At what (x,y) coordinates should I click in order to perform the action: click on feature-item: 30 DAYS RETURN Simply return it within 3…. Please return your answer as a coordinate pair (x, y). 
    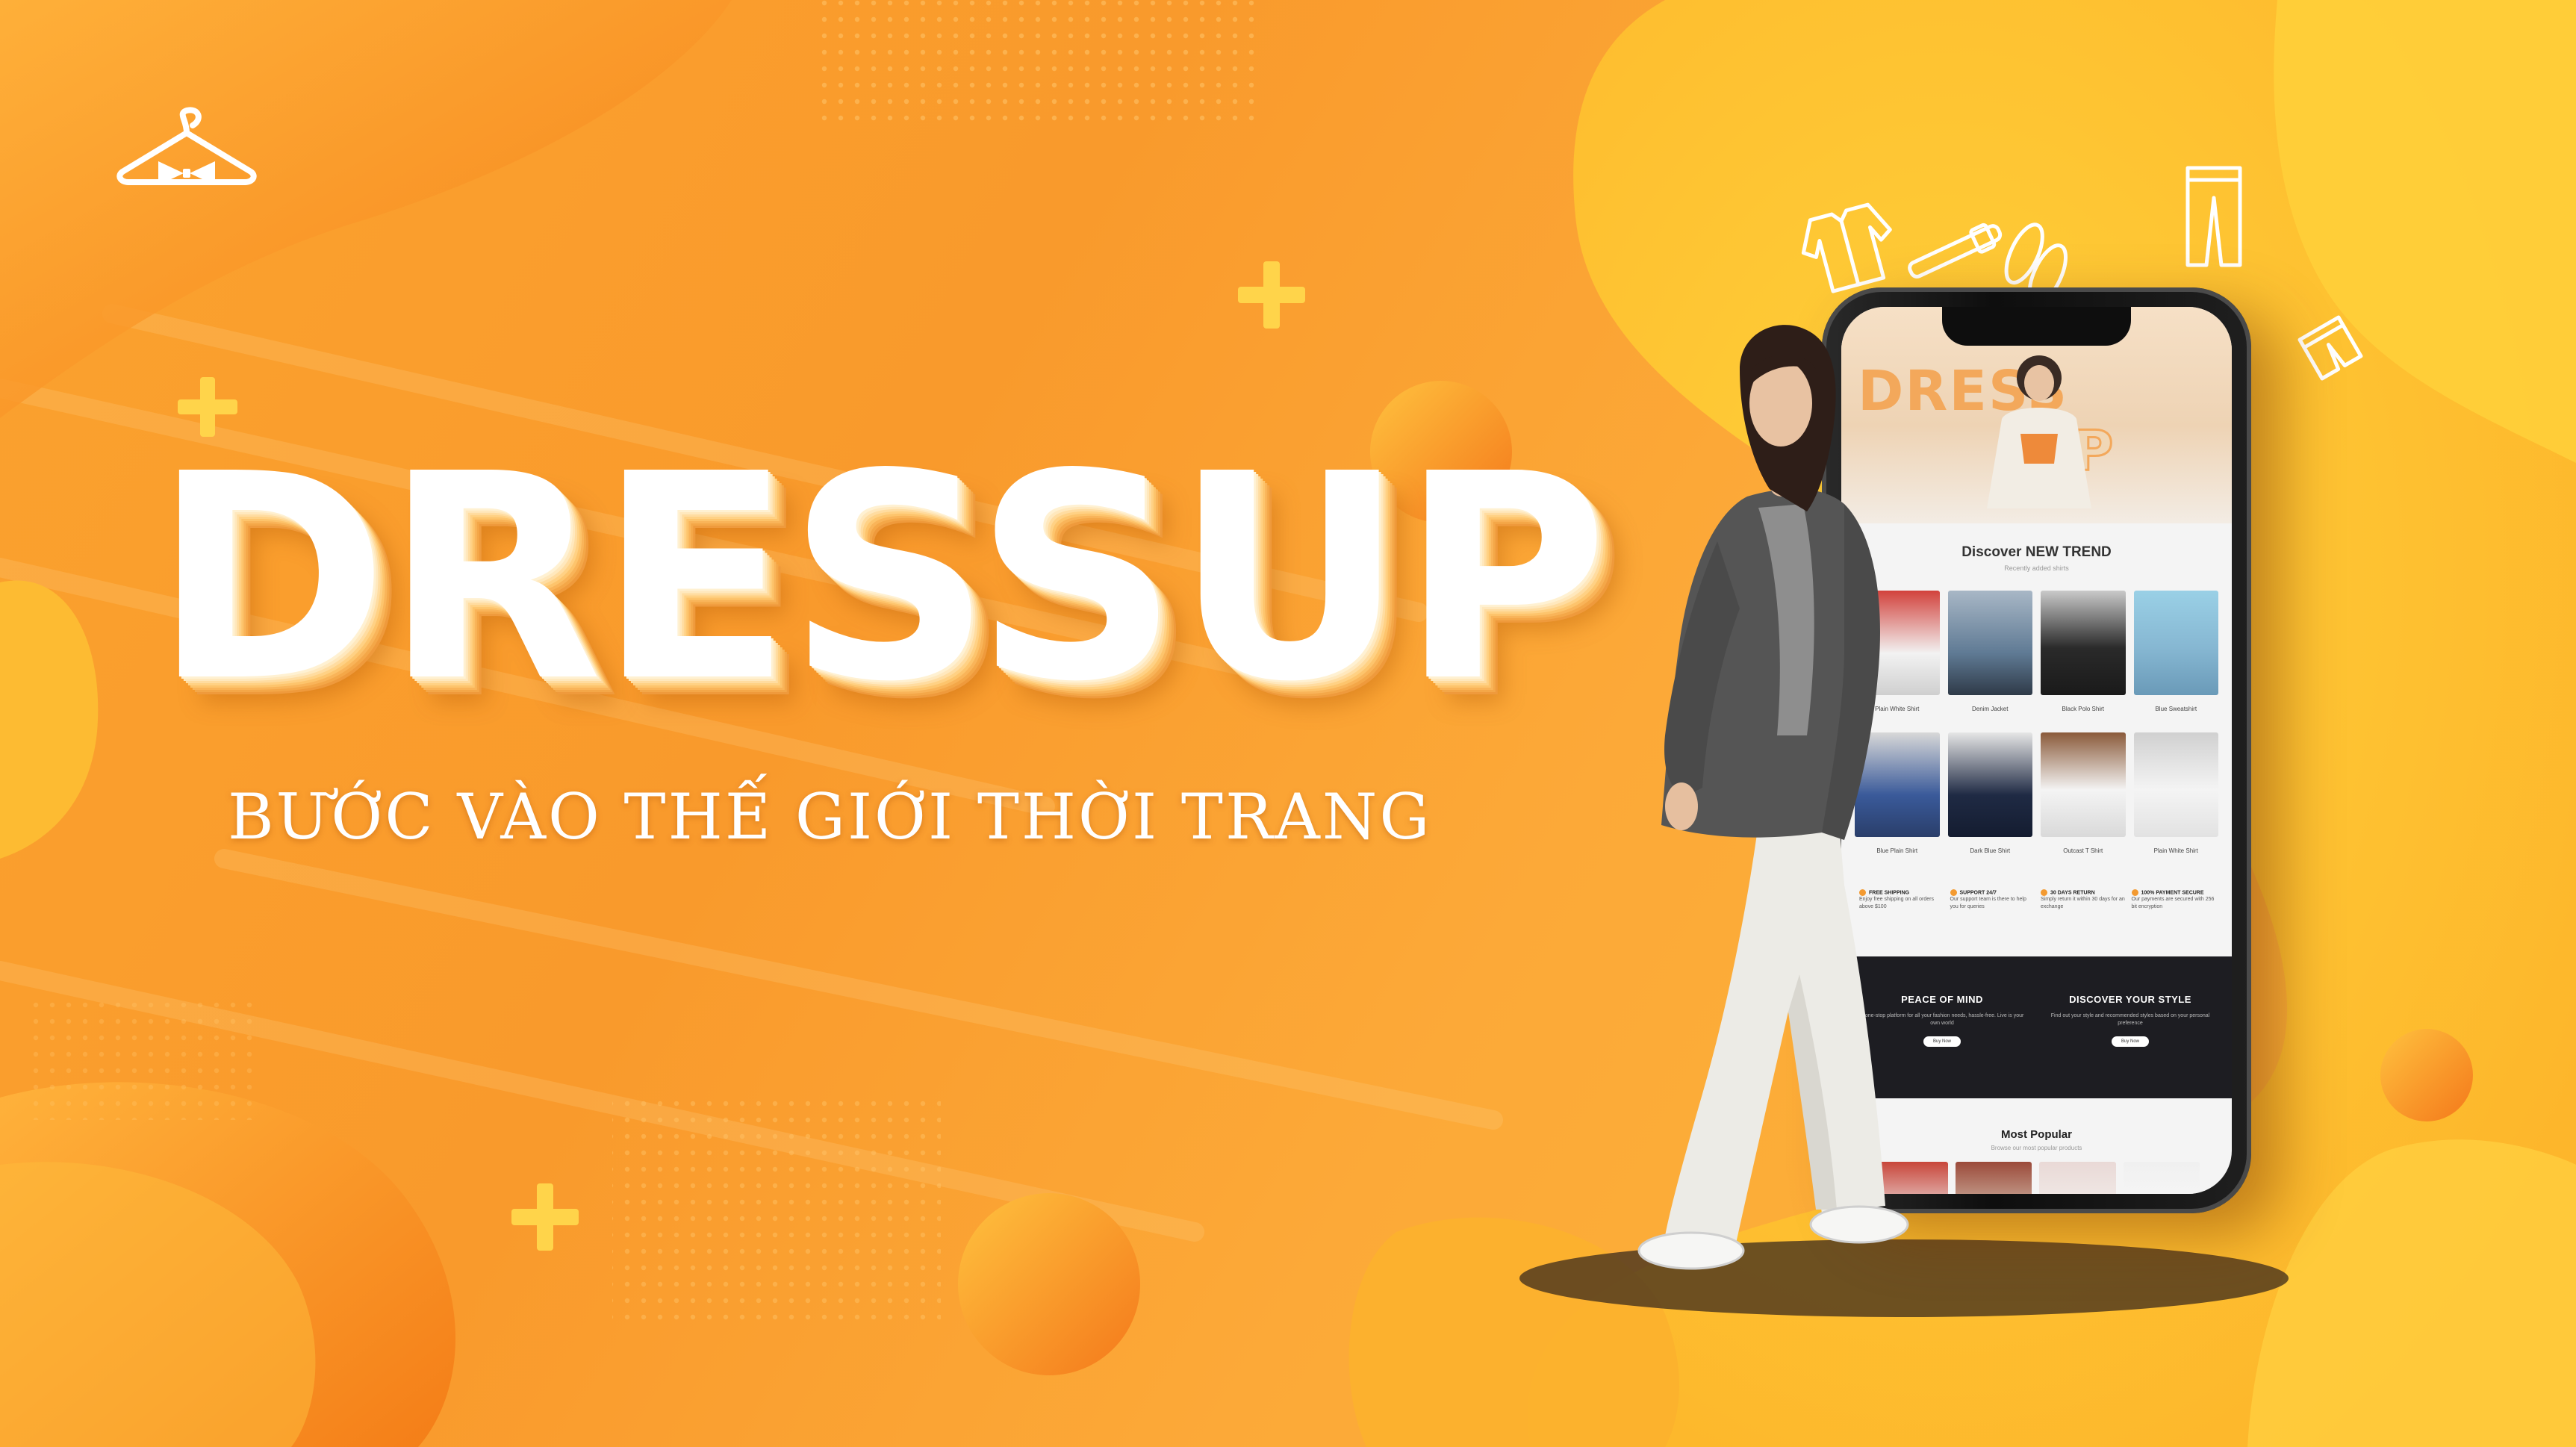
    Looking at the image, I should click on (2083, 899).